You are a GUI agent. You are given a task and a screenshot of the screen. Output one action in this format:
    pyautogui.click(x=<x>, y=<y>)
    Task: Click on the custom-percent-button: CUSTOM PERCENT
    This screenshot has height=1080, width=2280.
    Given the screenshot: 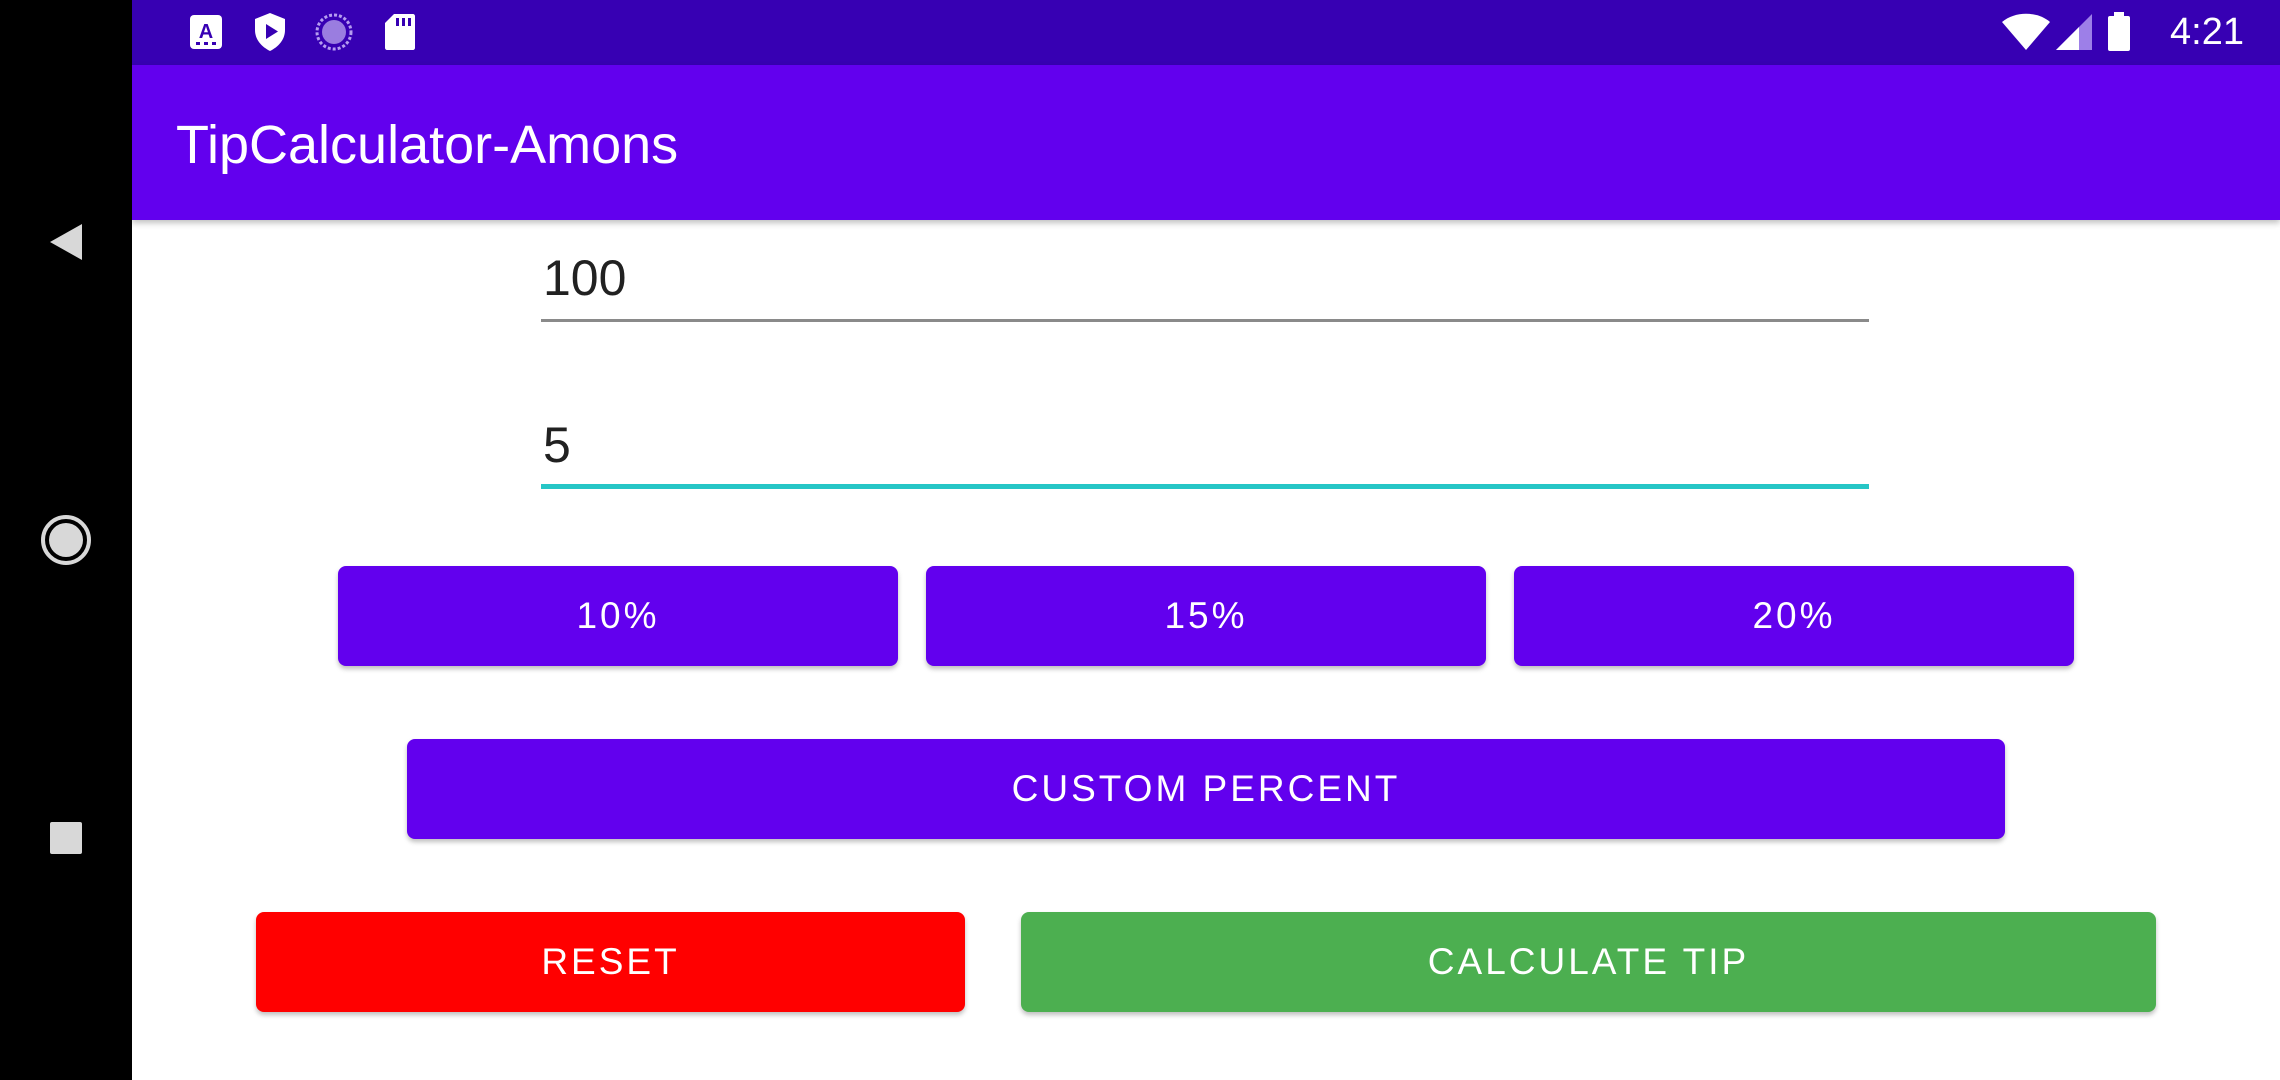 What is the action you would take?
    pyautogui.click(x=1206, y=789)
    